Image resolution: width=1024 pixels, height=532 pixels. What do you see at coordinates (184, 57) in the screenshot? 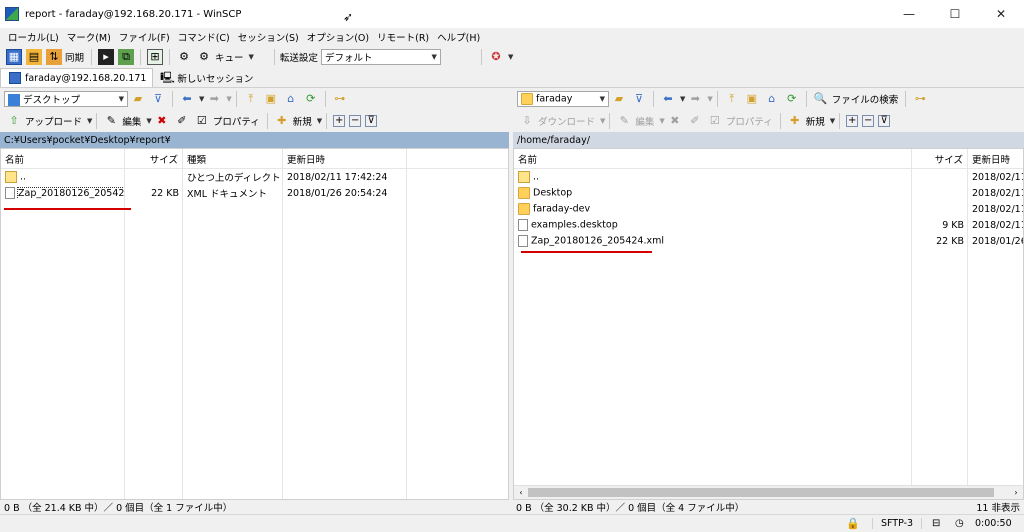
I see `gear-icon: ⚙` at bounding box center [184, 57].